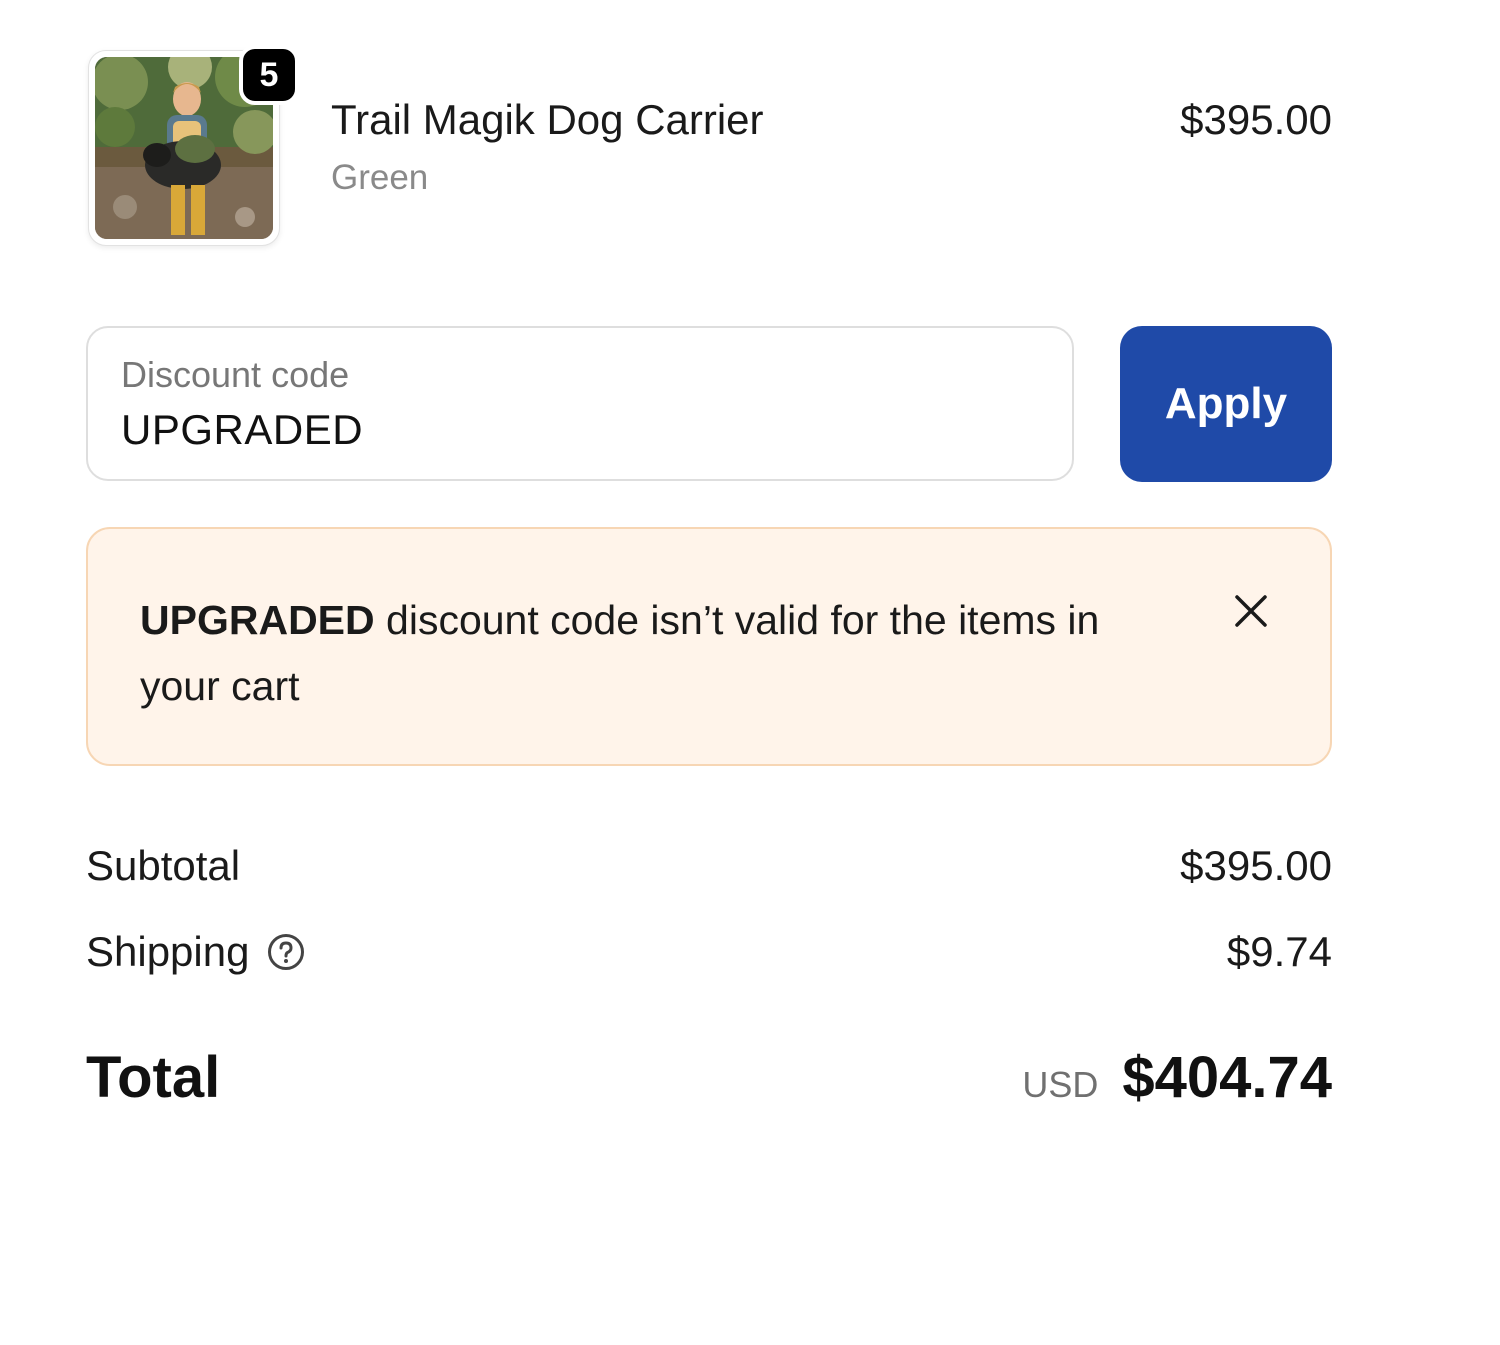 The height and width of the screenshot is (1345, 1500). Describe the element at coordinates (1279, 951) in the screenshot. I see `shipping-value: $9.74` at that location.